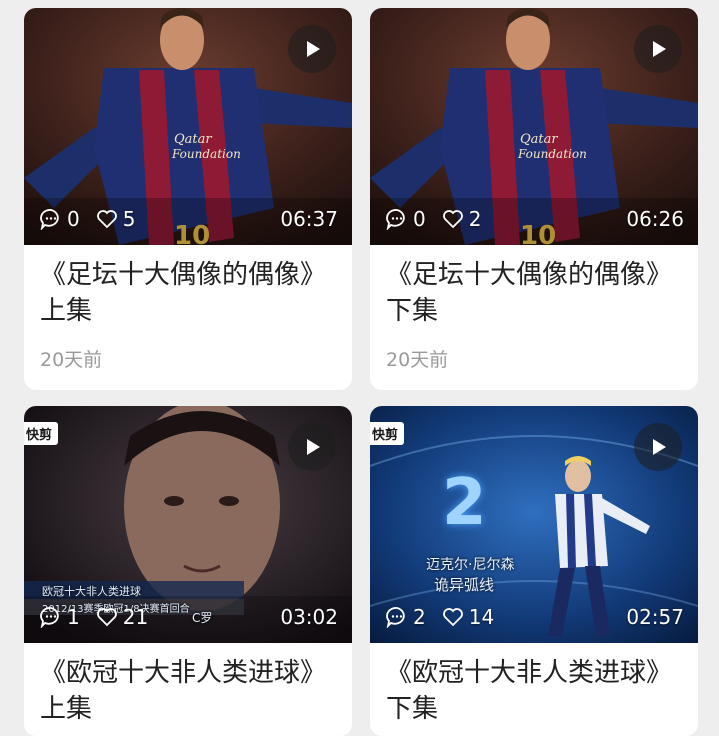 The height and width of the screenshot is (736, 719). Describe the element at coordinates (481, 617) in the screenshot. I see `like-count-value: 14` at that location.